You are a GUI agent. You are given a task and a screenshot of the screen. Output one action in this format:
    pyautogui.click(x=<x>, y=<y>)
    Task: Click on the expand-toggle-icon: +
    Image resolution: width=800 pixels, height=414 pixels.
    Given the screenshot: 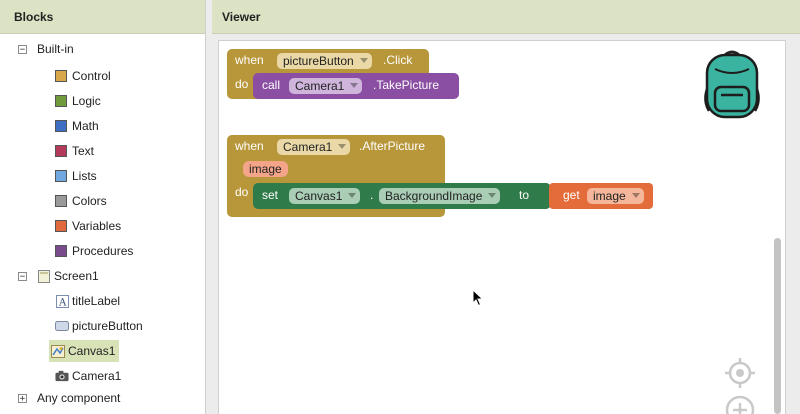 What is the action you would take?
    pyautogui.click(x=22, y=398)
    